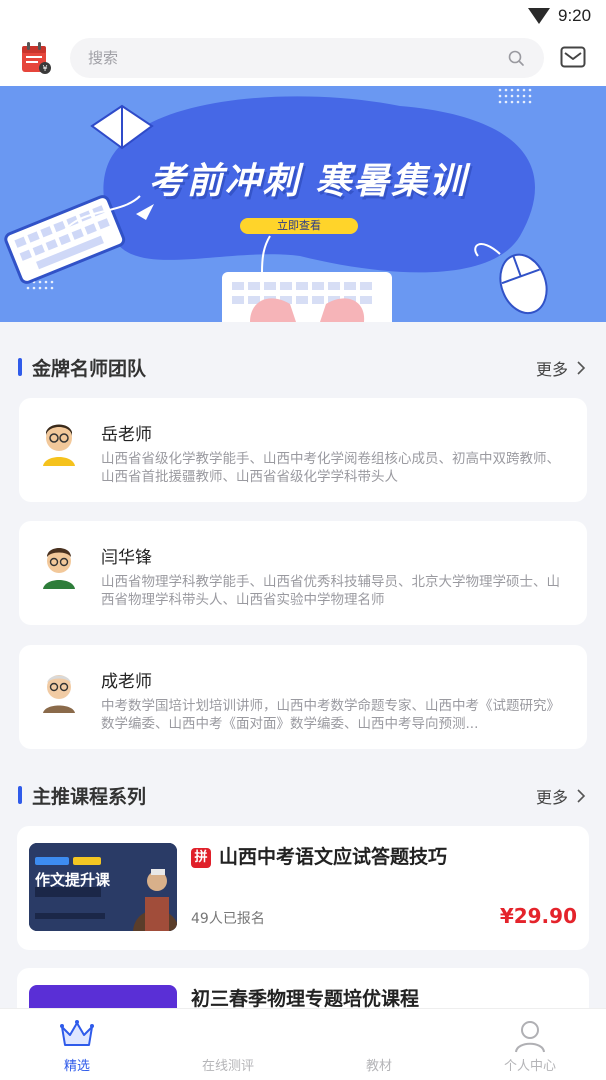 The image size is (606, 1080). I want to click on course-title: 拼山西中考语文应试答题技巧, so click(319, 855).